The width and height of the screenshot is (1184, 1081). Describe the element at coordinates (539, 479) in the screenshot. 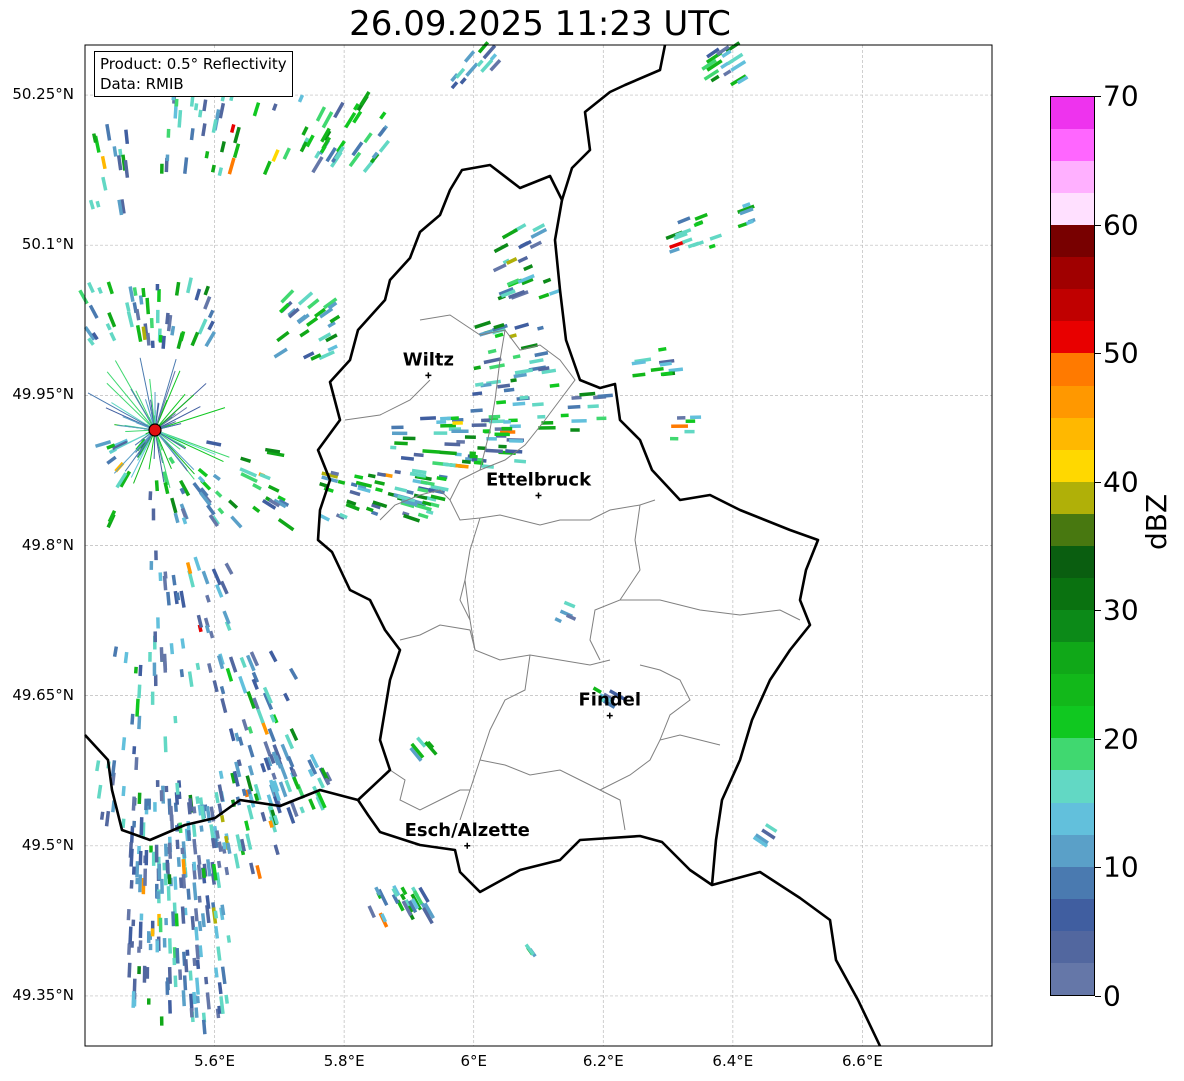

I see `city-label: Ettelbruck` at that location.